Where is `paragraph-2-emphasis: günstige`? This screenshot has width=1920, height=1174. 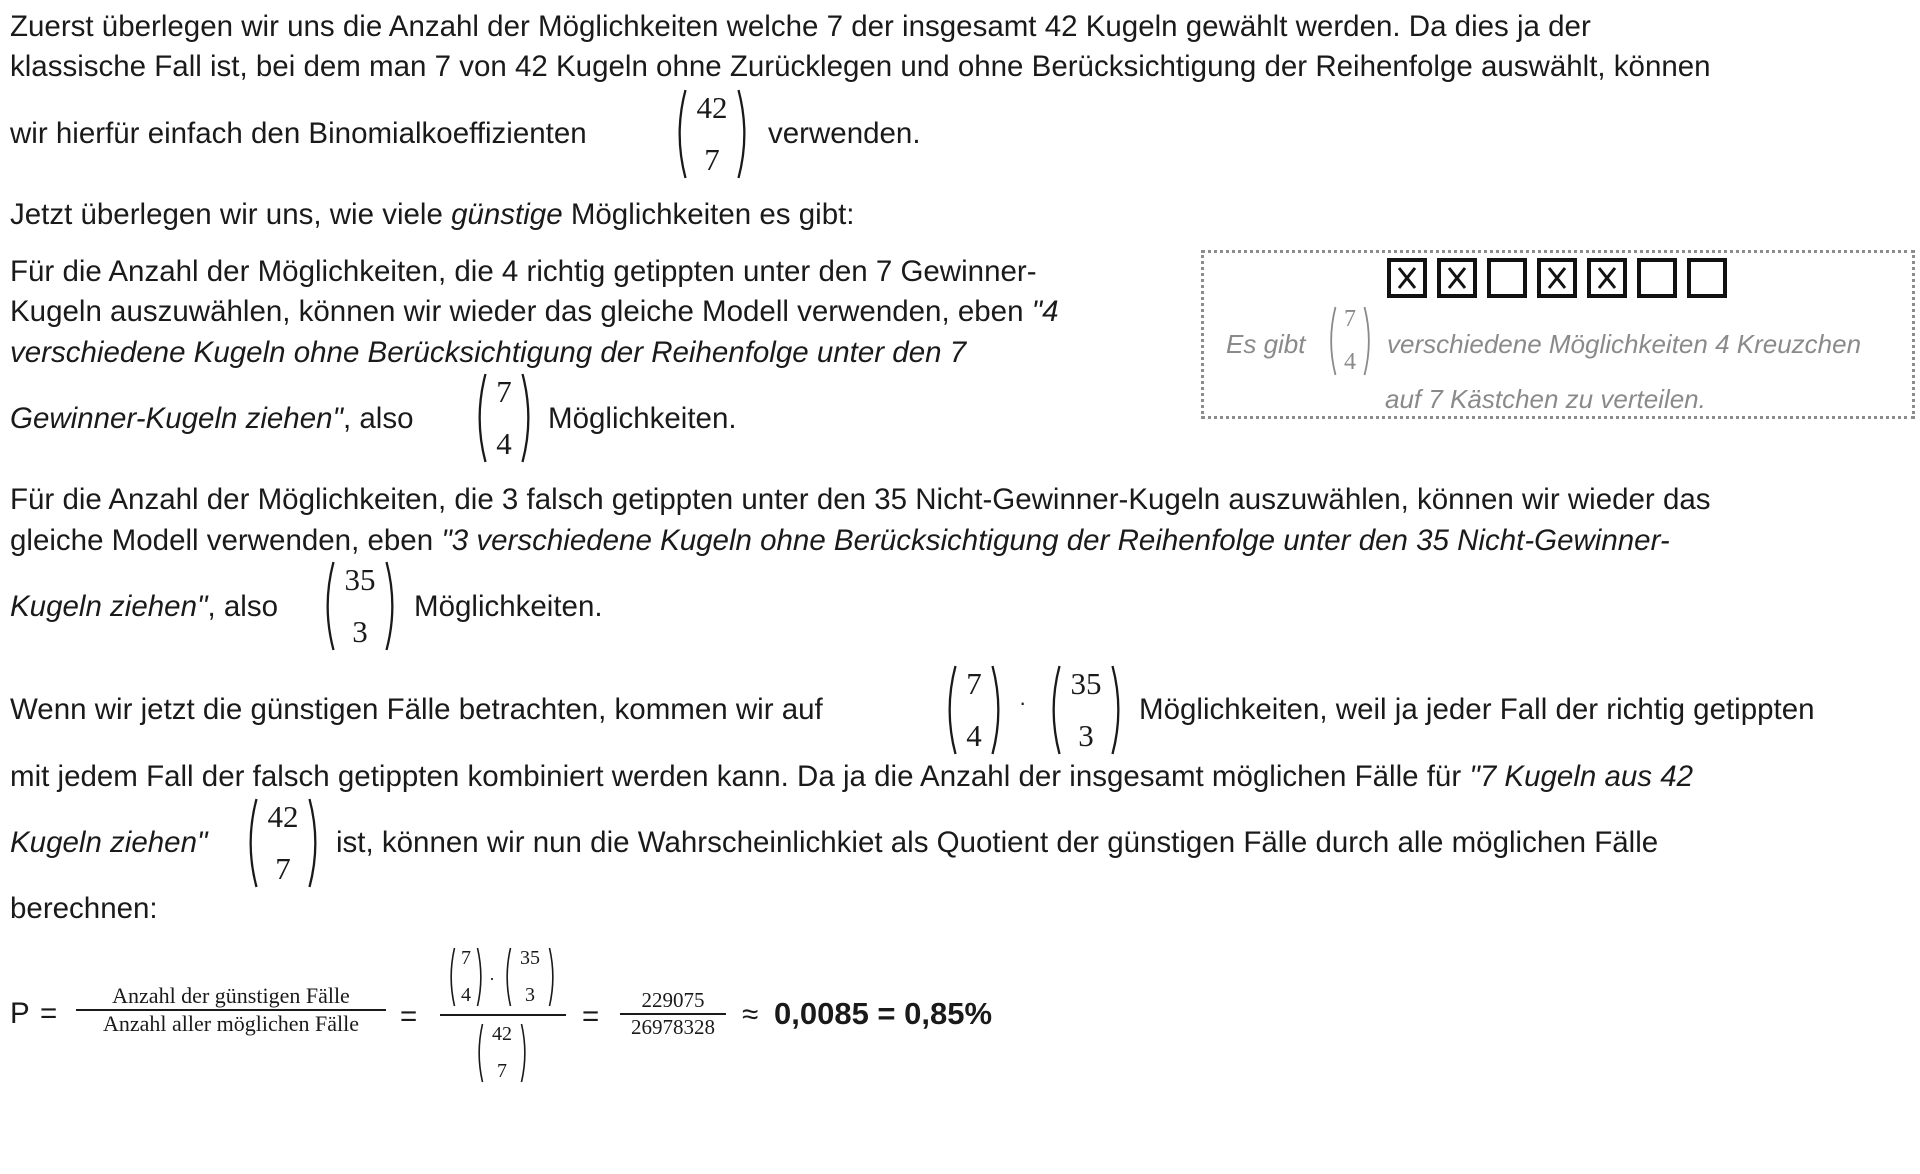
paragraph-2-emphasis: günstige is located at coordinates (507, 214).